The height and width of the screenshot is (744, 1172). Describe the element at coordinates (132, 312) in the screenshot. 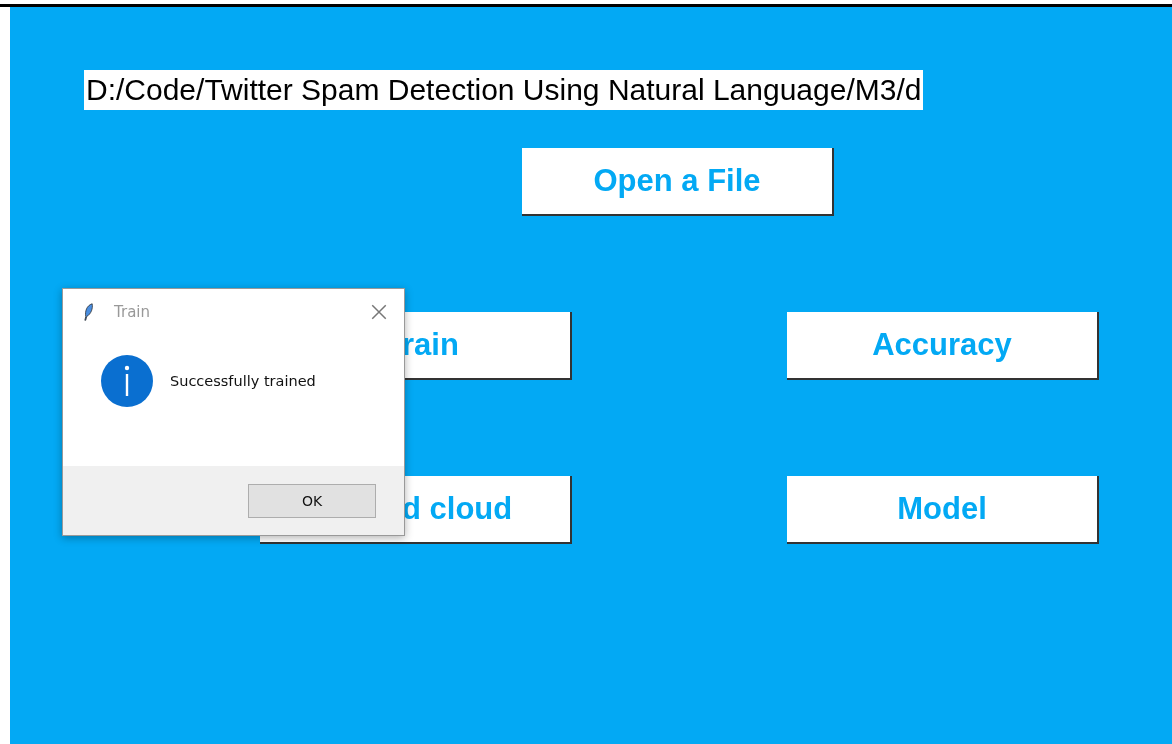

I see `dialog-title: Train` at that location.